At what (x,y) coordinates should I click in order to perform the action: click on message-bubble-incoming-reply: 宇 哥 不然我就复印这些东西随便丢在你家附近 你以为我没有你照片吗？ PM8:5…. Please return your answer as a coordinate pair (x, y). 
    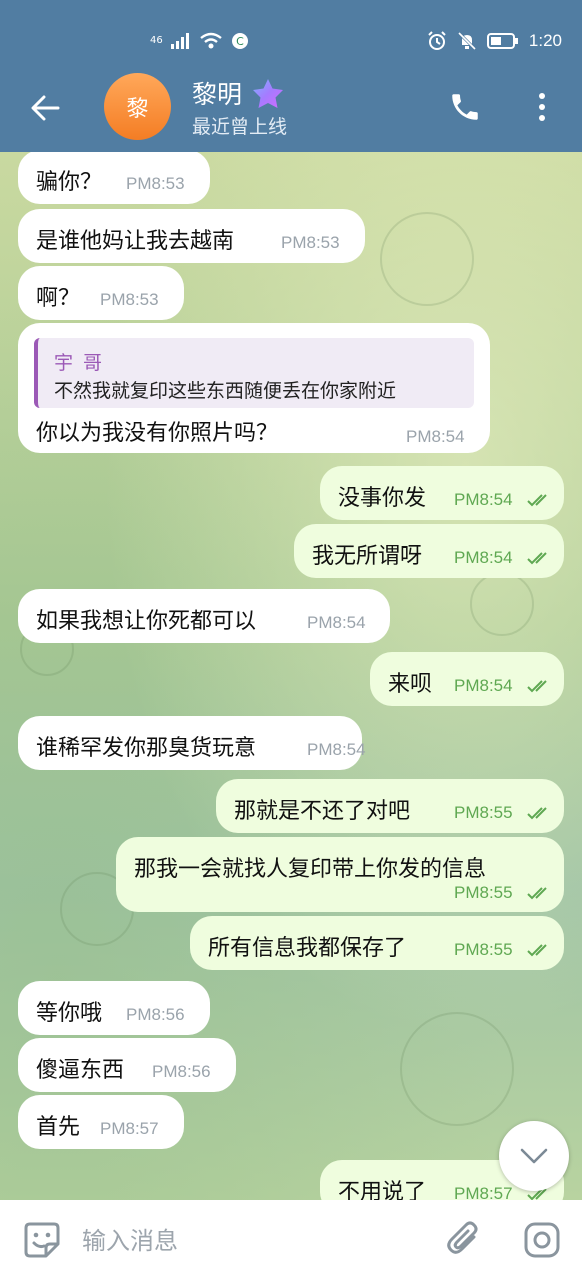
    Looking at the image, I should click on (254, 388).